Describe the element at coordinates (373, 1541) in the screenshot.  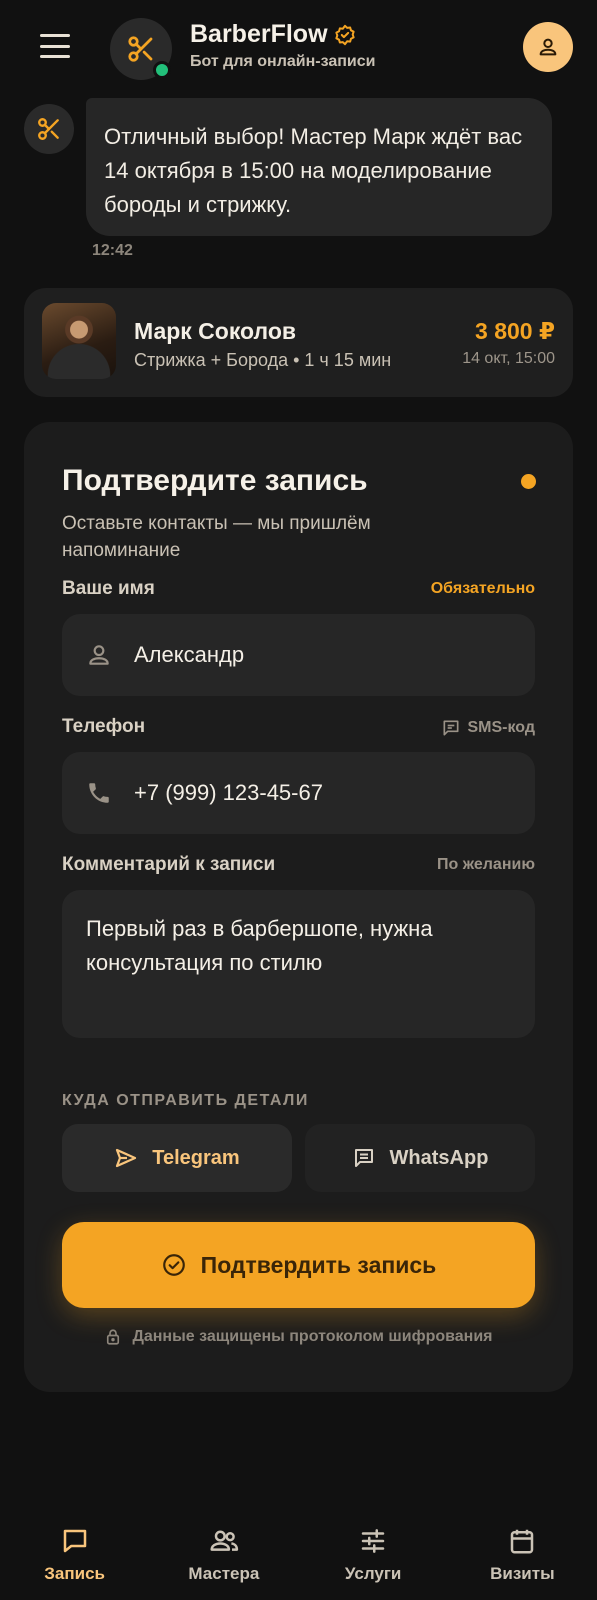
I see `sliders-icon` at that location.